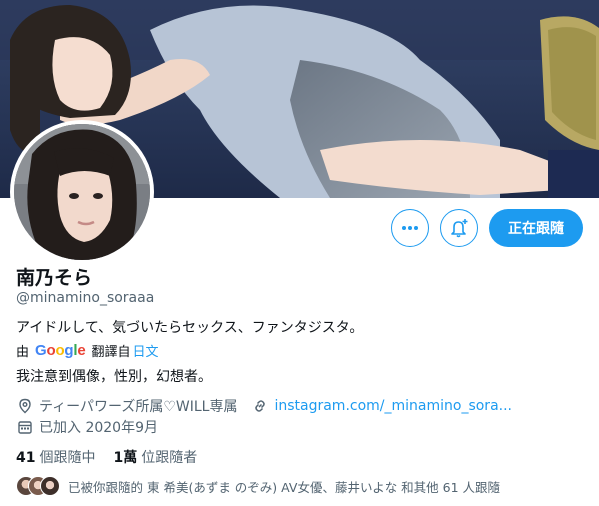 The image size is (599, 506). Describe the element at coordinates (111, 352) in the screenshot. I see `translation-suffix: 翻譯自` at that location.